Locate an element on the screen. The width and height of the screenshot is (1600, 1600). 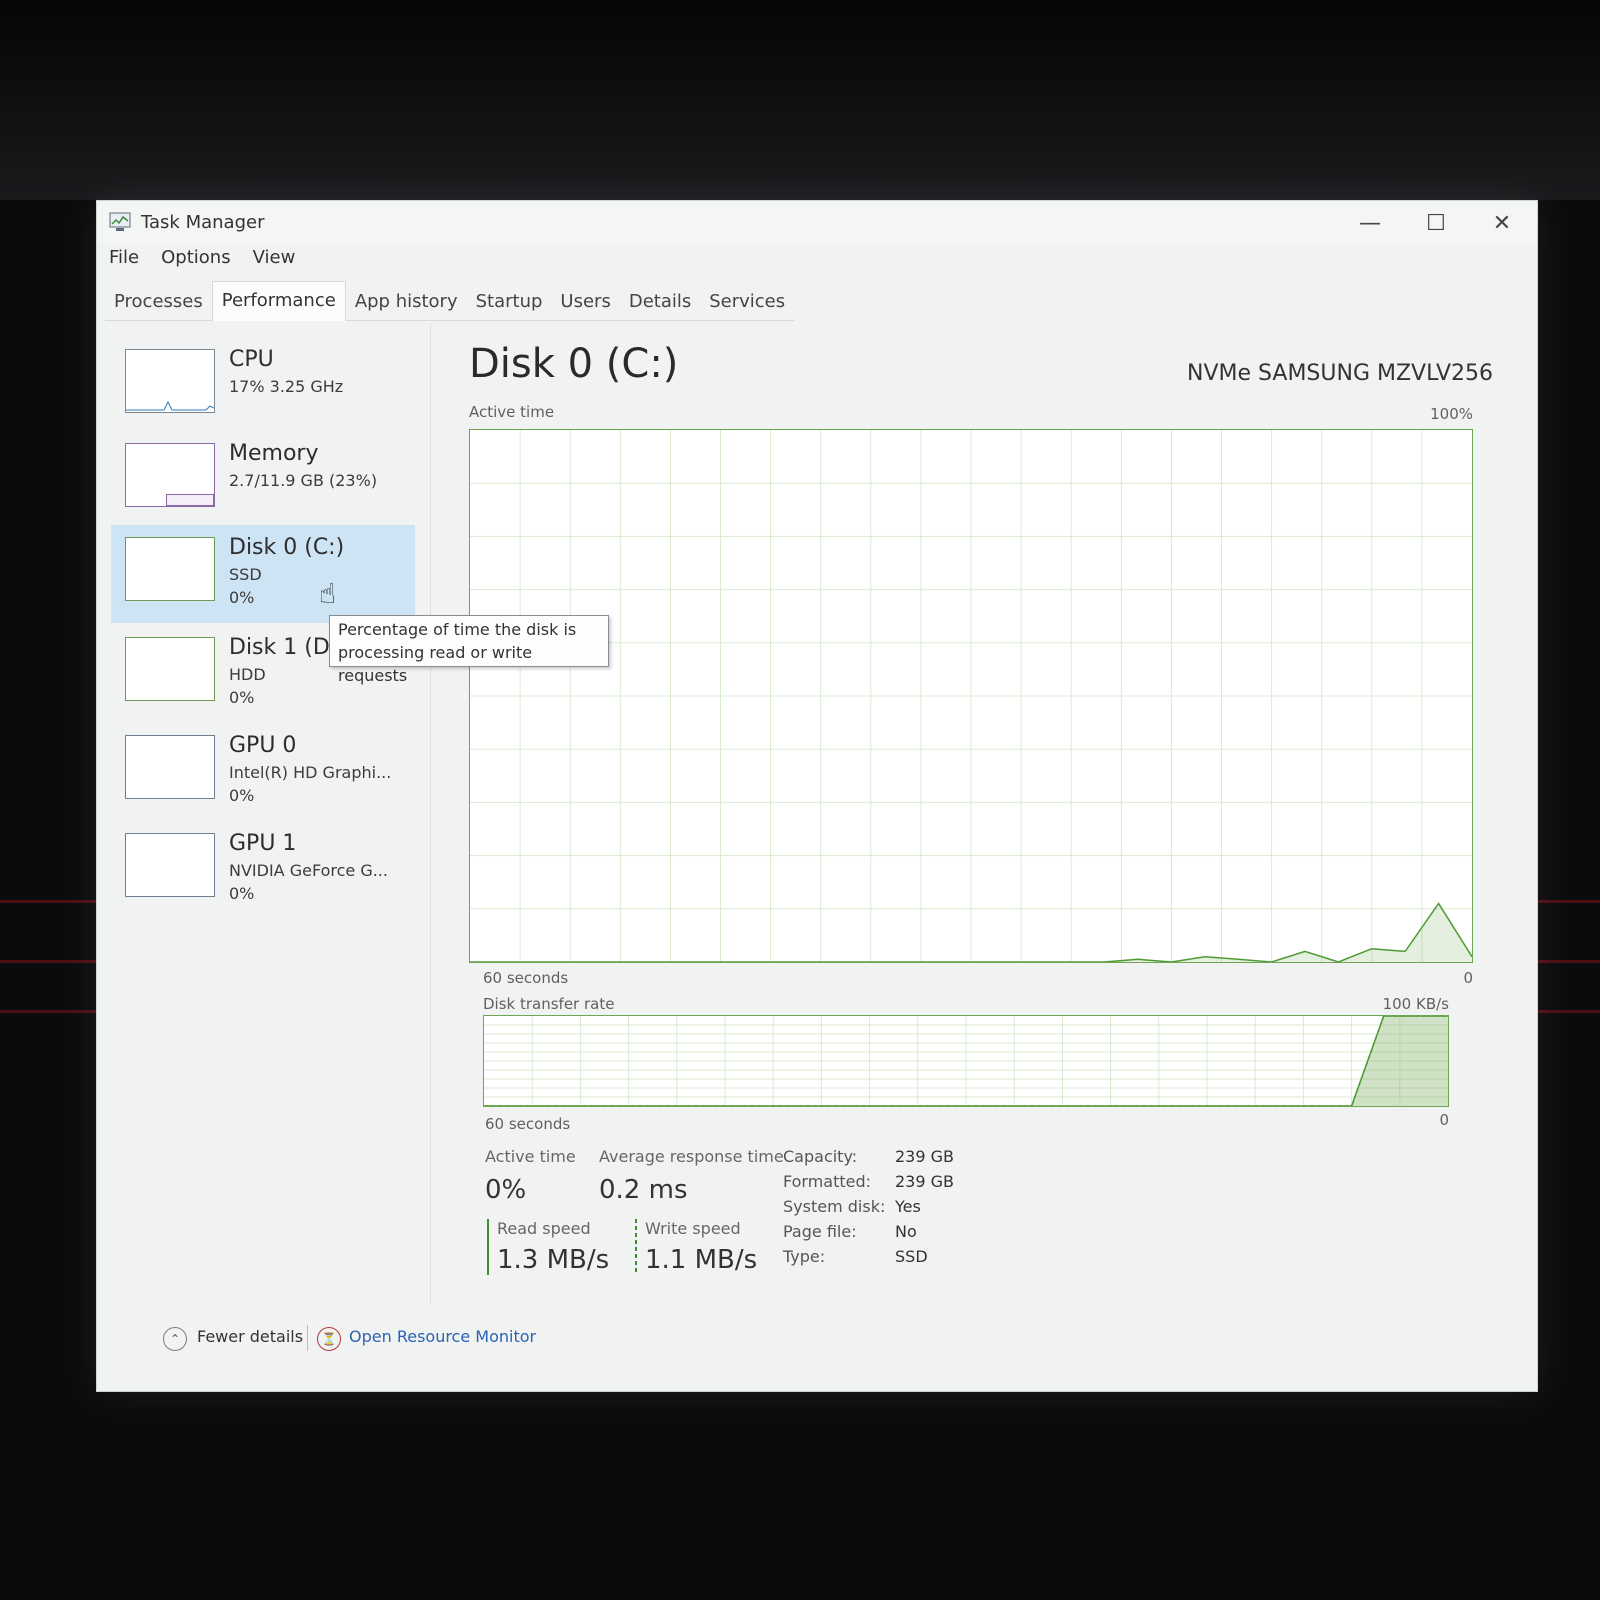
cpu-thumbnail-graph is located at coordinates (170, 381).